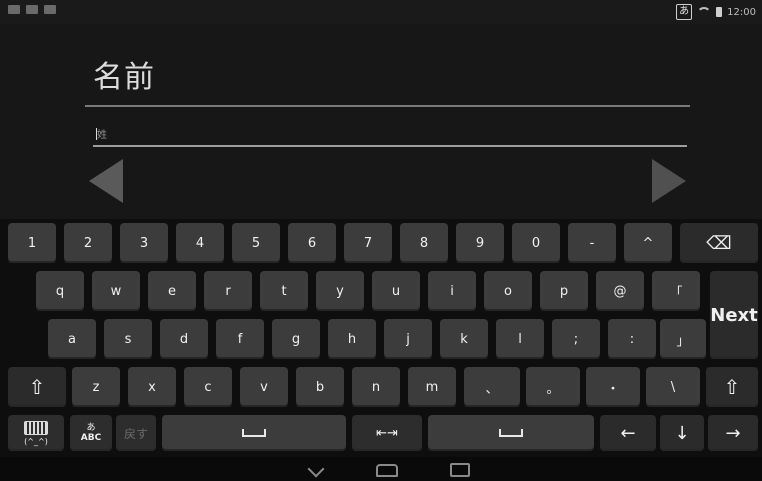 Image resolution: width=762 pixels, height=481 pixels. I want to click on cursor-mode-icon: ⇤⇥, so click(387, 433).